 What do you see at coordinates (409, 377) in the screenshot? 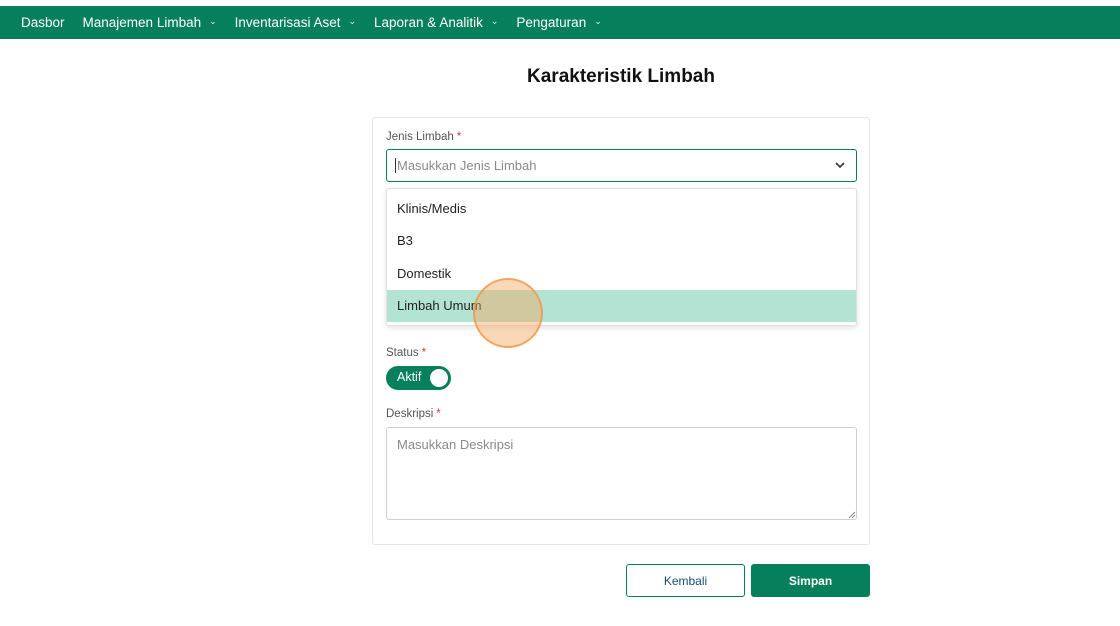
I see `toggle-label: Aktif` at bounding box center [409, 377].